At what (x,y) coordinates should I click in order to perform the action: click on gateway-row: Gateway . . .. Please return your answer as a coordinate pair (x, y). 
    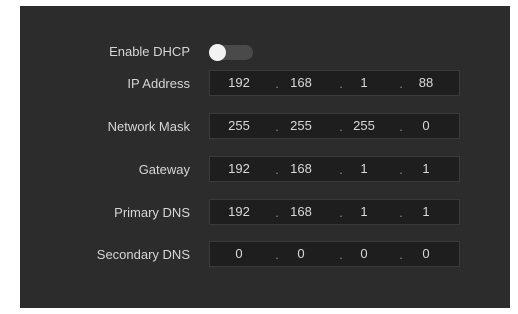
    Looking at the image, I should click on (265, 170).